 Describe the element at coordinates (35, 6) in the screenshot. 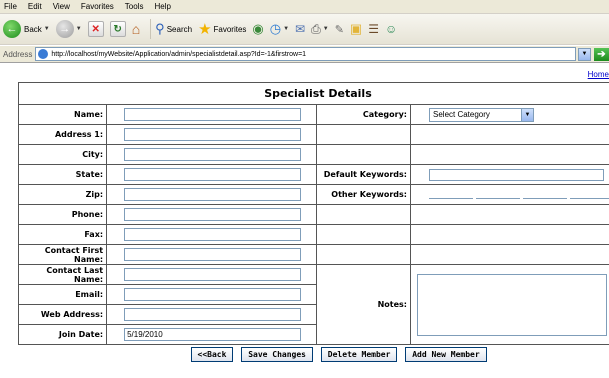

I see `menu-edit: Edit` at that location.